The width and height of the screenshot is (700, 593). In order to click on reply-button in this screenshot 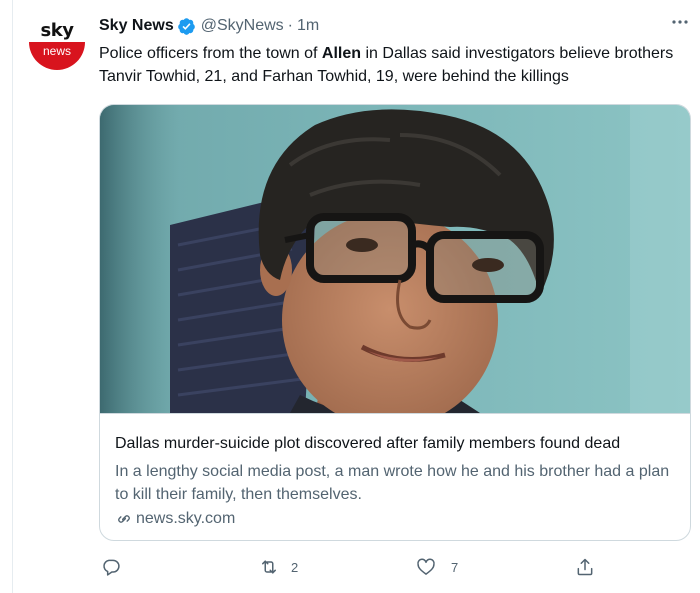, I will do `click(118, 567)`.